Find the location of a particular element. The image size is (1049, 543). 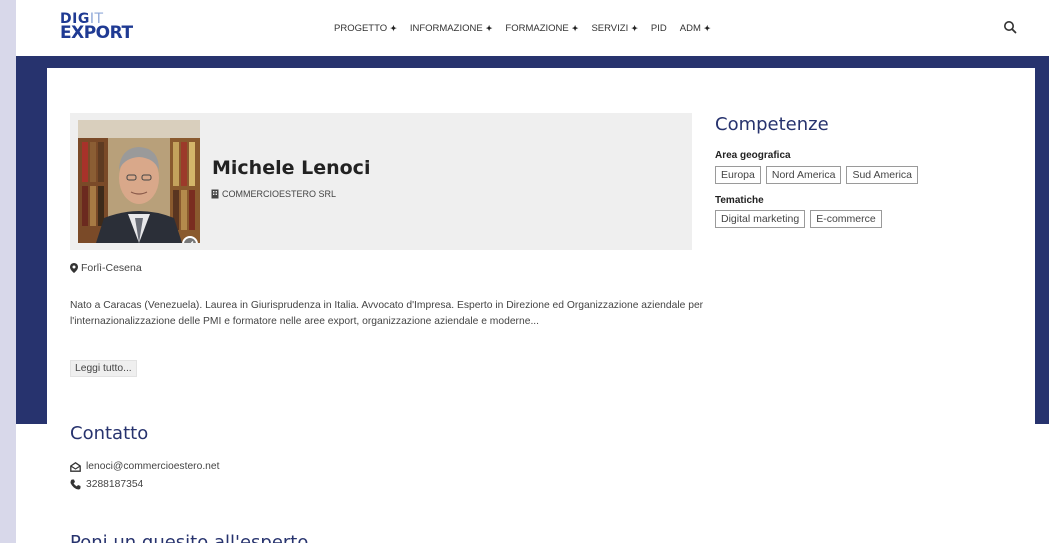

location: Forlì-Cesena is located at coordinates (106, 268).